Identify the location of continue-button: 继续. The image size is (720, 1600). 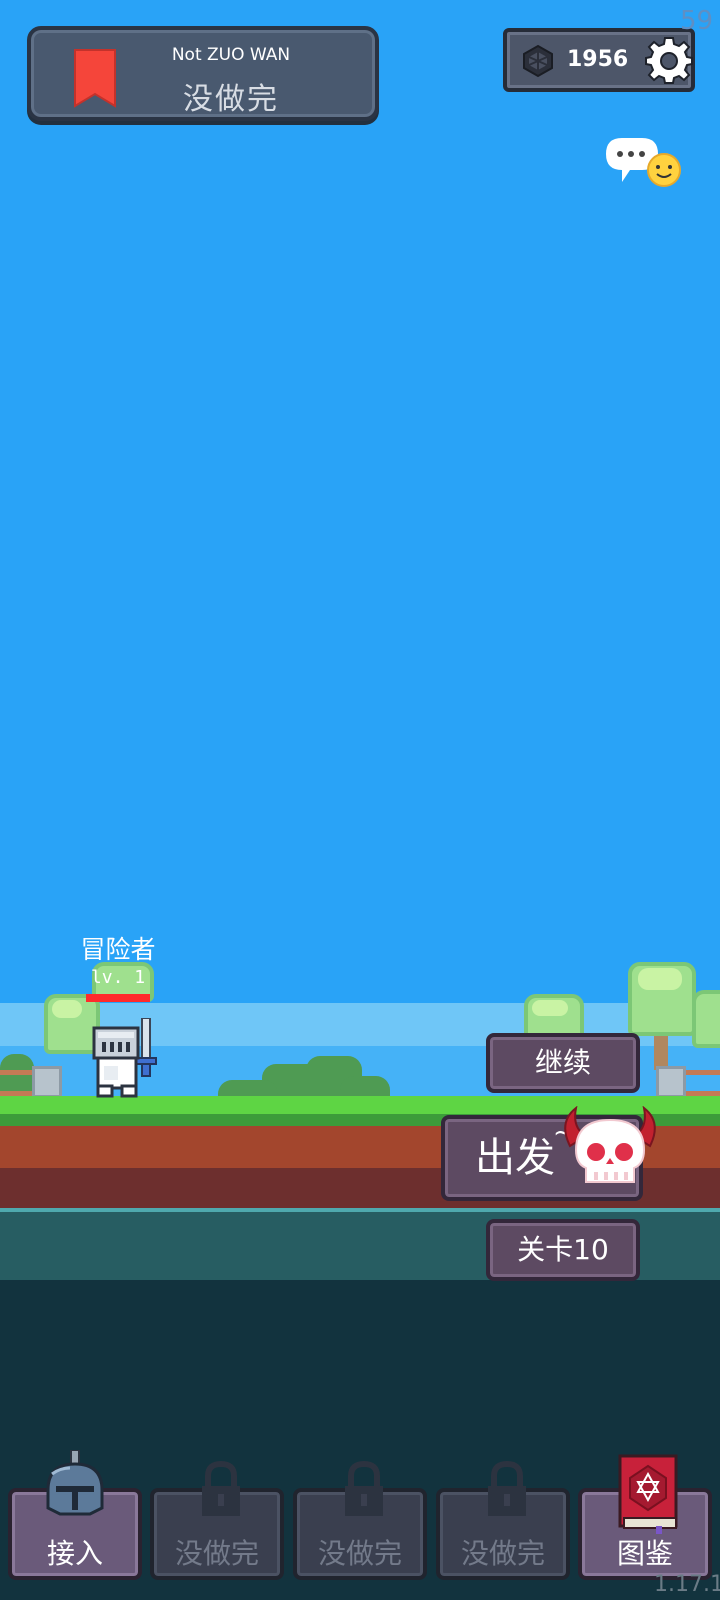
(563, 1063).